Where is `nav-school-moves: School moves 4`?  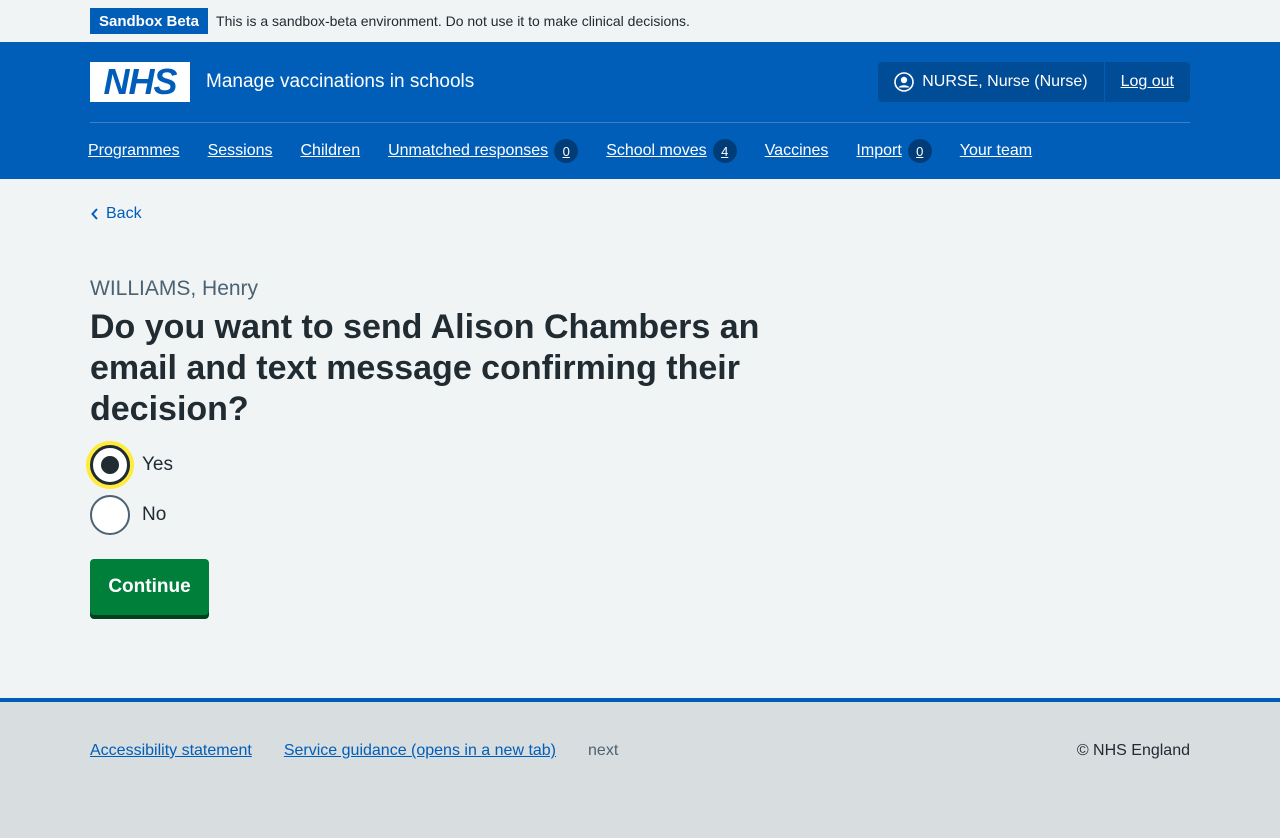
nav-school-moves: School moves 4 is located at coordinates (671, 151).